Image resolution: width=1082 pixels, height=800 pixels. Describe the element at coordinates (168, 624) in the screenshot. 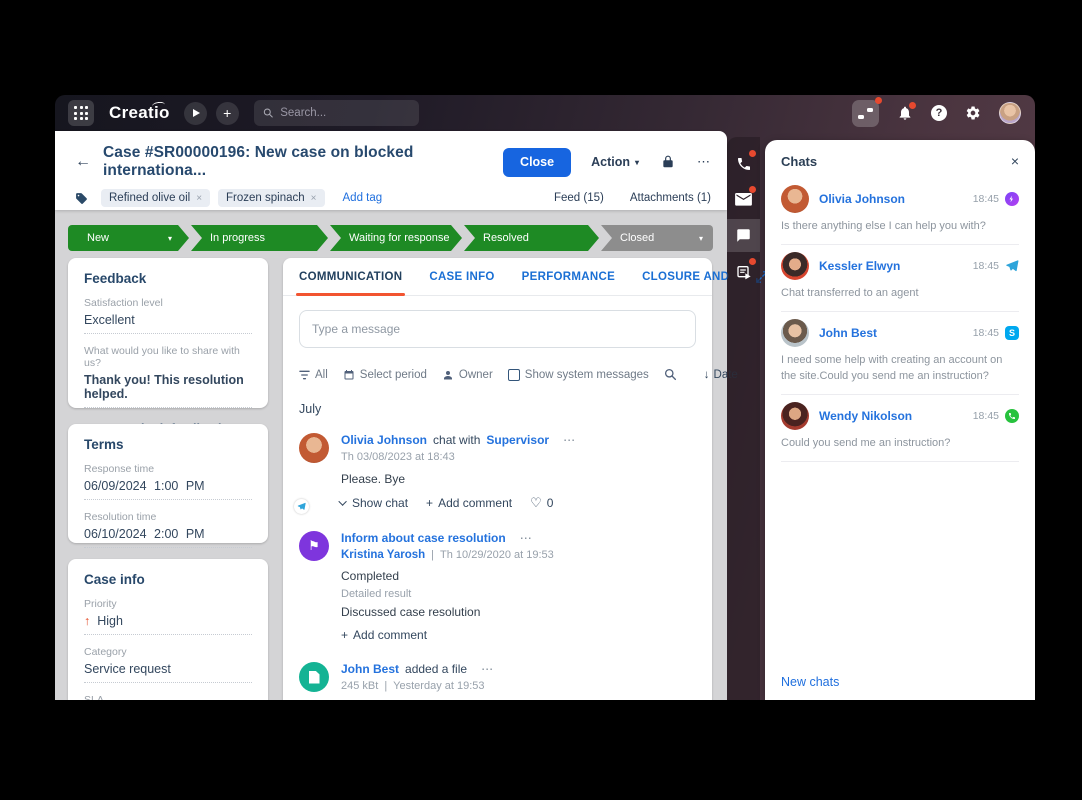

I see `priority-field: ↑ High` at that location.